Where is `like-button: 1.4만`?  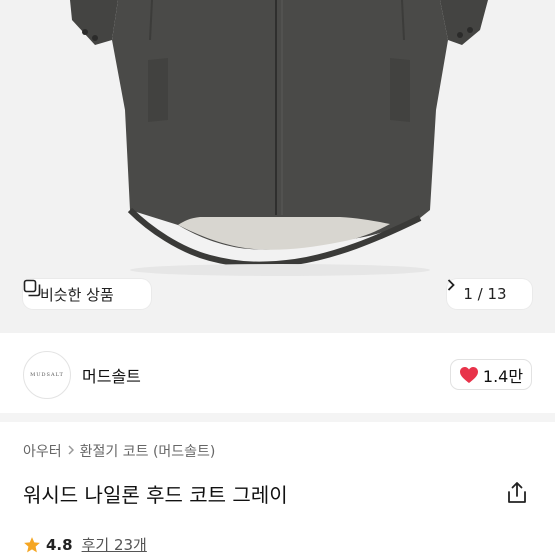 like-button: 1.4만 is located at coordinates (491, 374).